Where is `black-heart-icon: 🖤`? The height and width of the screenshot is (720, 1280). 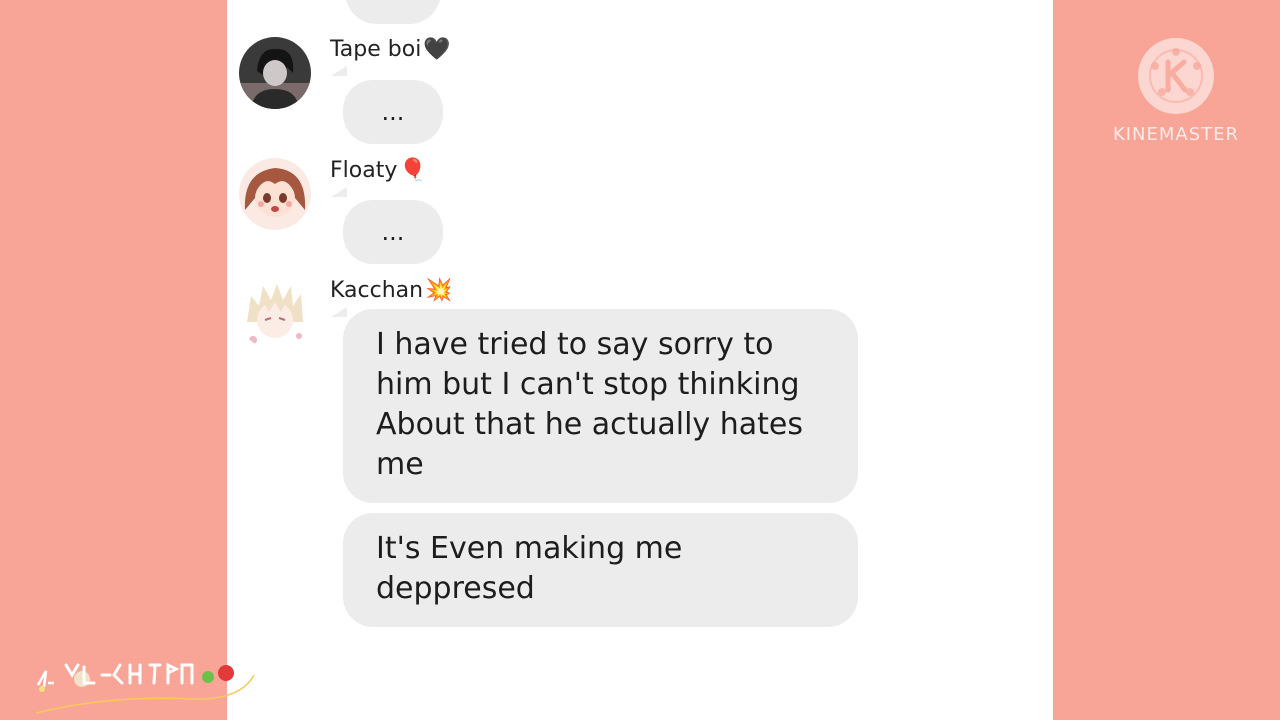
black-heart-icon: 🖤 is located at coordinates (437, 49).